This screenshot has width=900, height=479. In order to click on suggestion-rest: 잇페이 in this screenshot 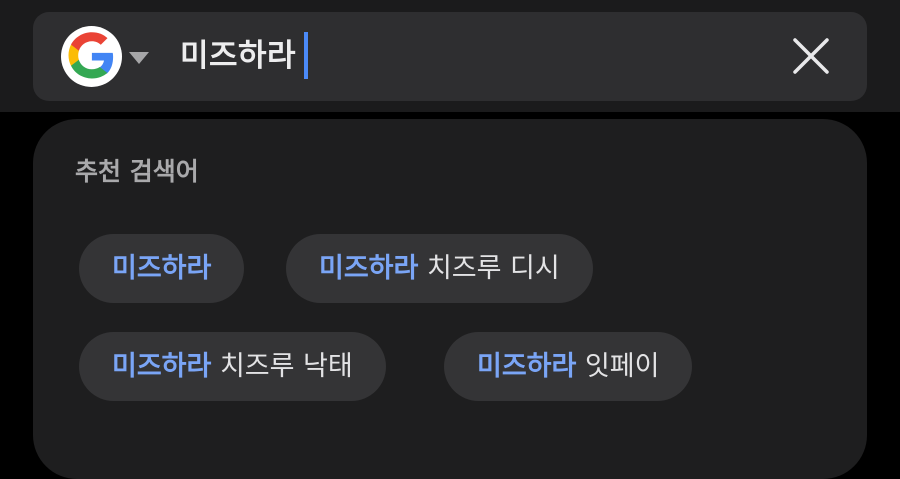, I will do `click(618, 366)`.